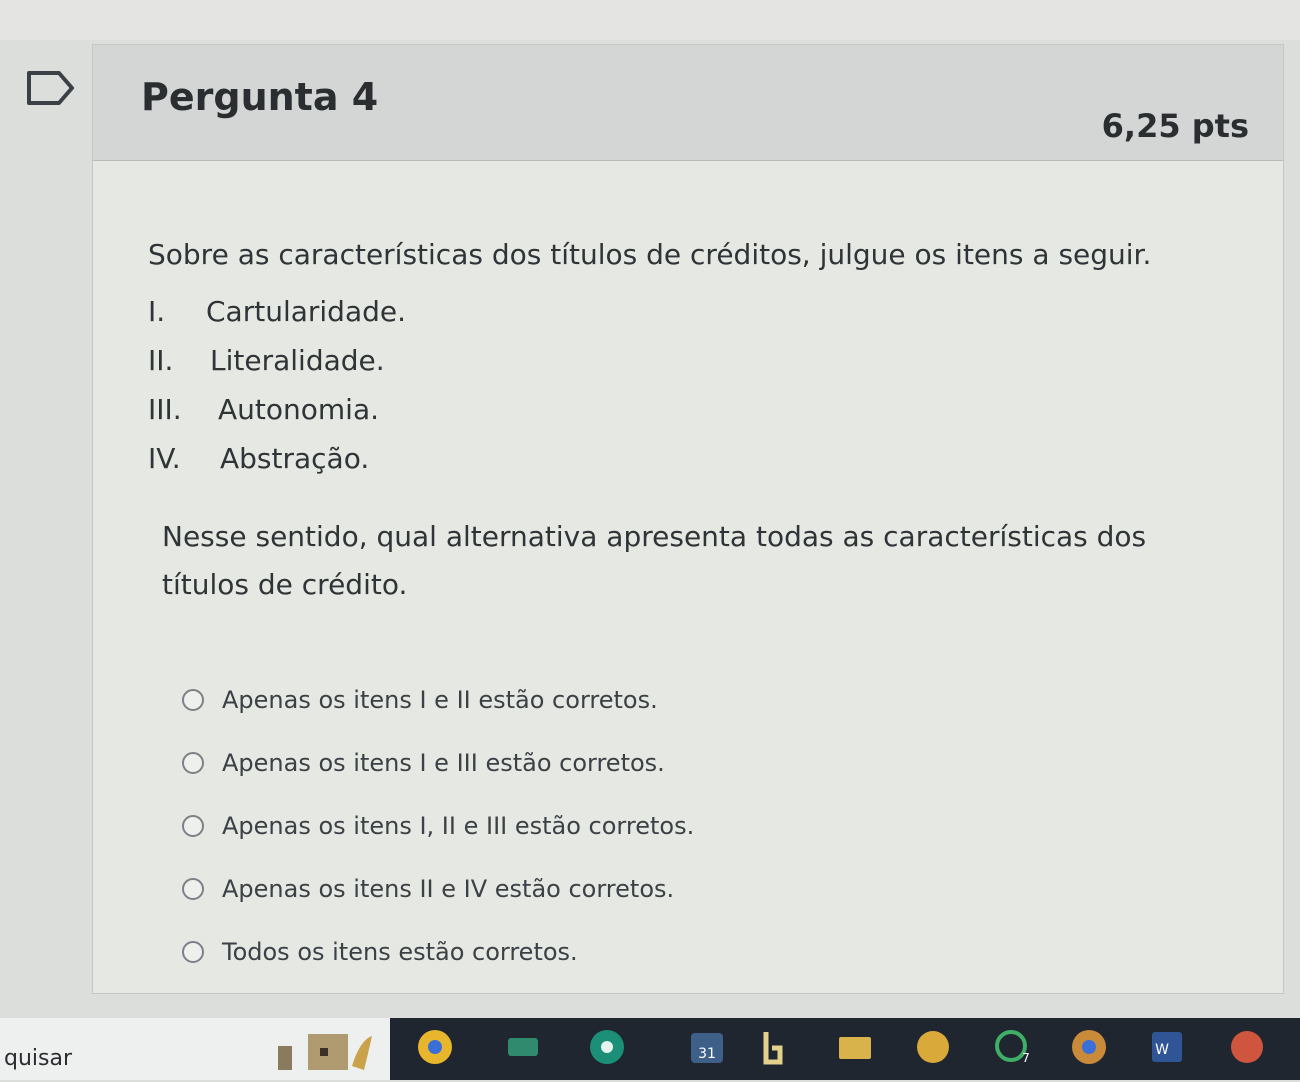  I want to click on word-icon: W, so click(1167, 1047).